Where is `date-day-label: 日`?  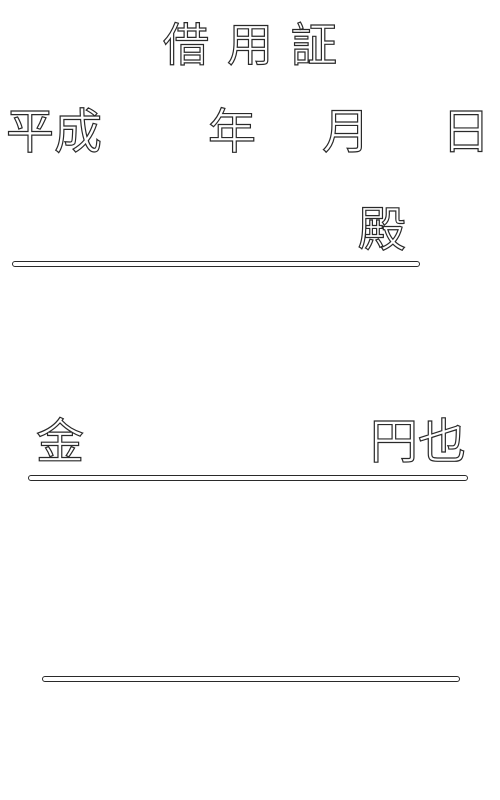 date-day-label: 日 is located at coordinates (466, 132).